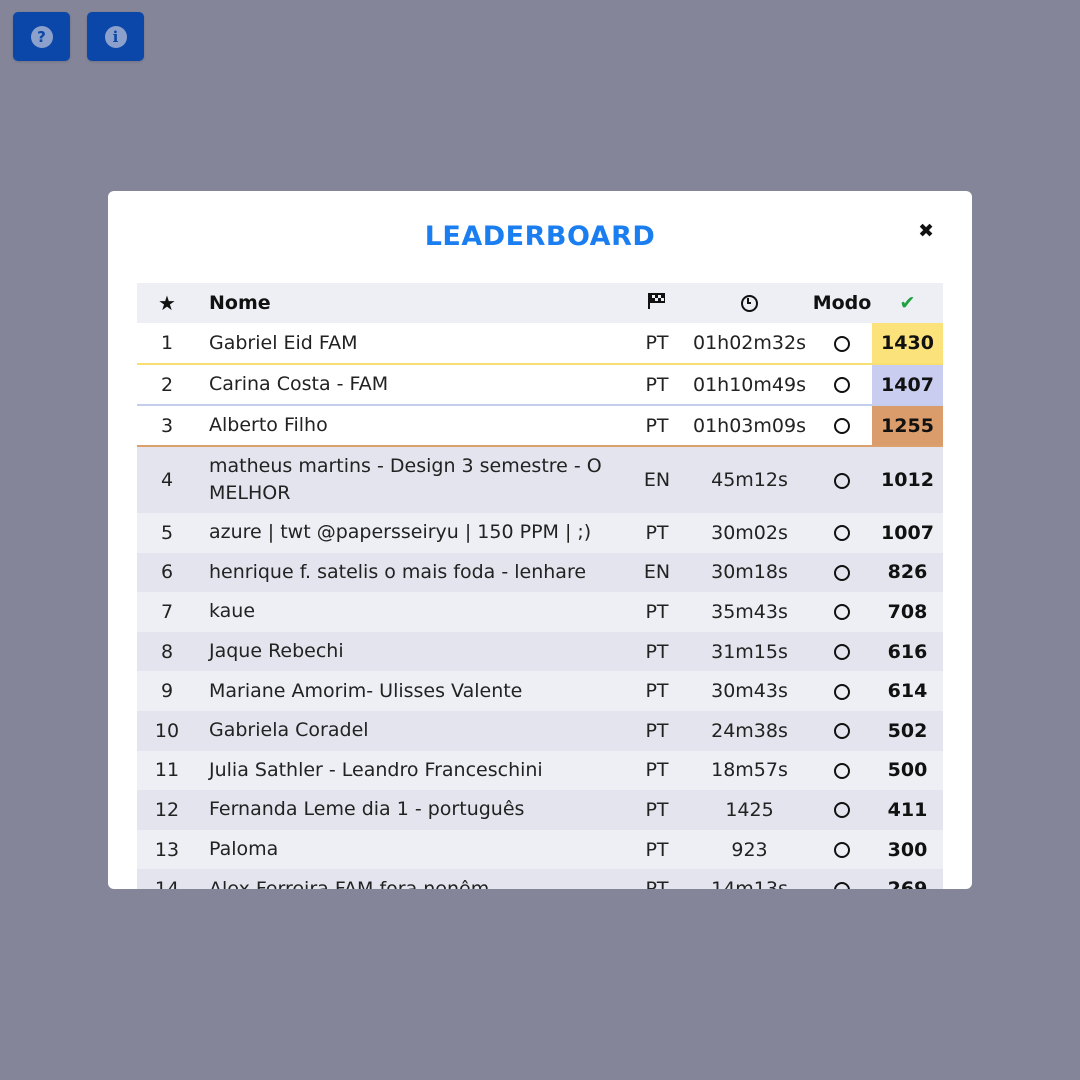 The width and height of the screenshot is (1080, 1080). Describe the element at coordinates (907, 426) in the screenshot. I see `score-cell: 1255` at that location.